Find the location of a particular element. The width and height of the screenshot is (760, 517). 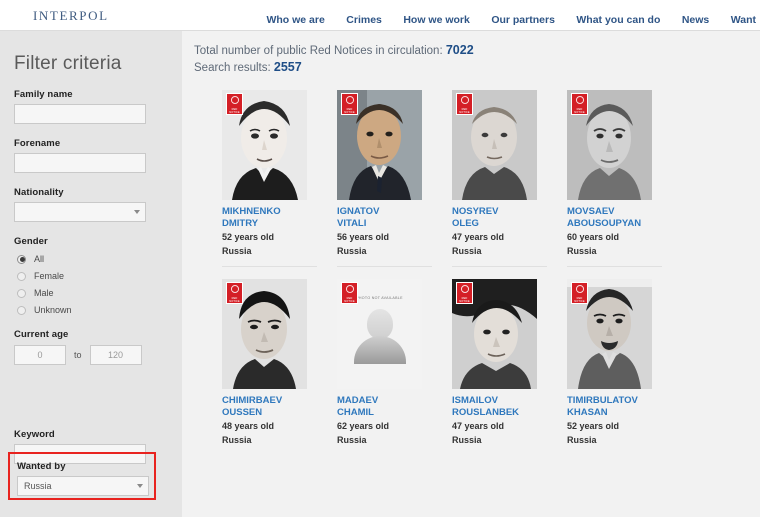

gender-option-all-label: All is located at coordinates (39, 259).